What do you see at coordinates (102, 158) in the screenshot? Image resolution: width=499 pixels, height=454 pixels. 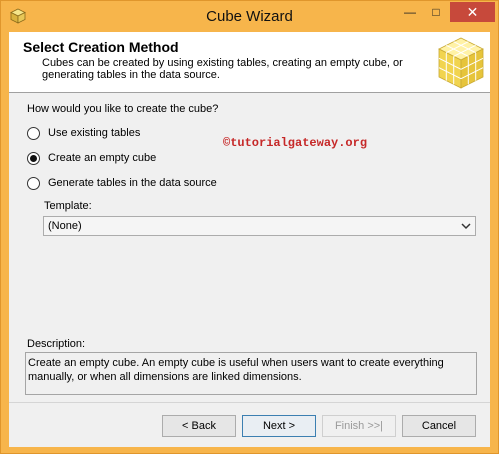 I see `option-label: Create an empty cube` at bounding box center [102, 158].